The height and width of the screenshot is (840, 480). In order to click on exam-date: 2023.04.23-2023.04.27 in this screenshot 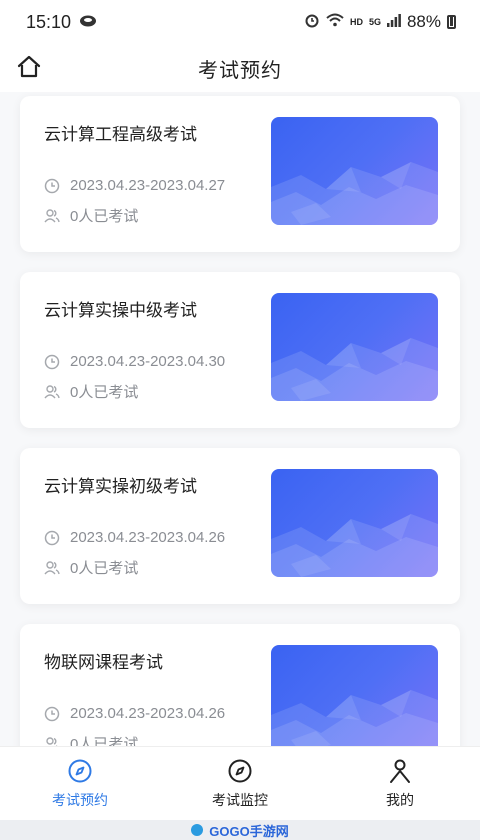, I will do `click(148, 185)`.